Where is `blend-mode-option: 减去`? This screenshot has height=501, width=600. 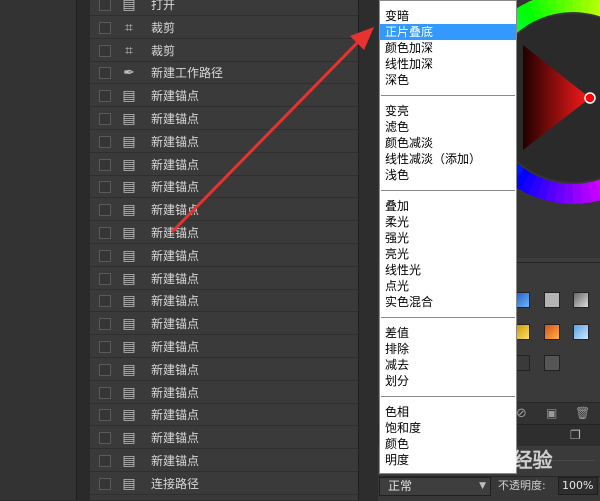 blend-mode-option: 减去 is located at coordinates (448, 365).